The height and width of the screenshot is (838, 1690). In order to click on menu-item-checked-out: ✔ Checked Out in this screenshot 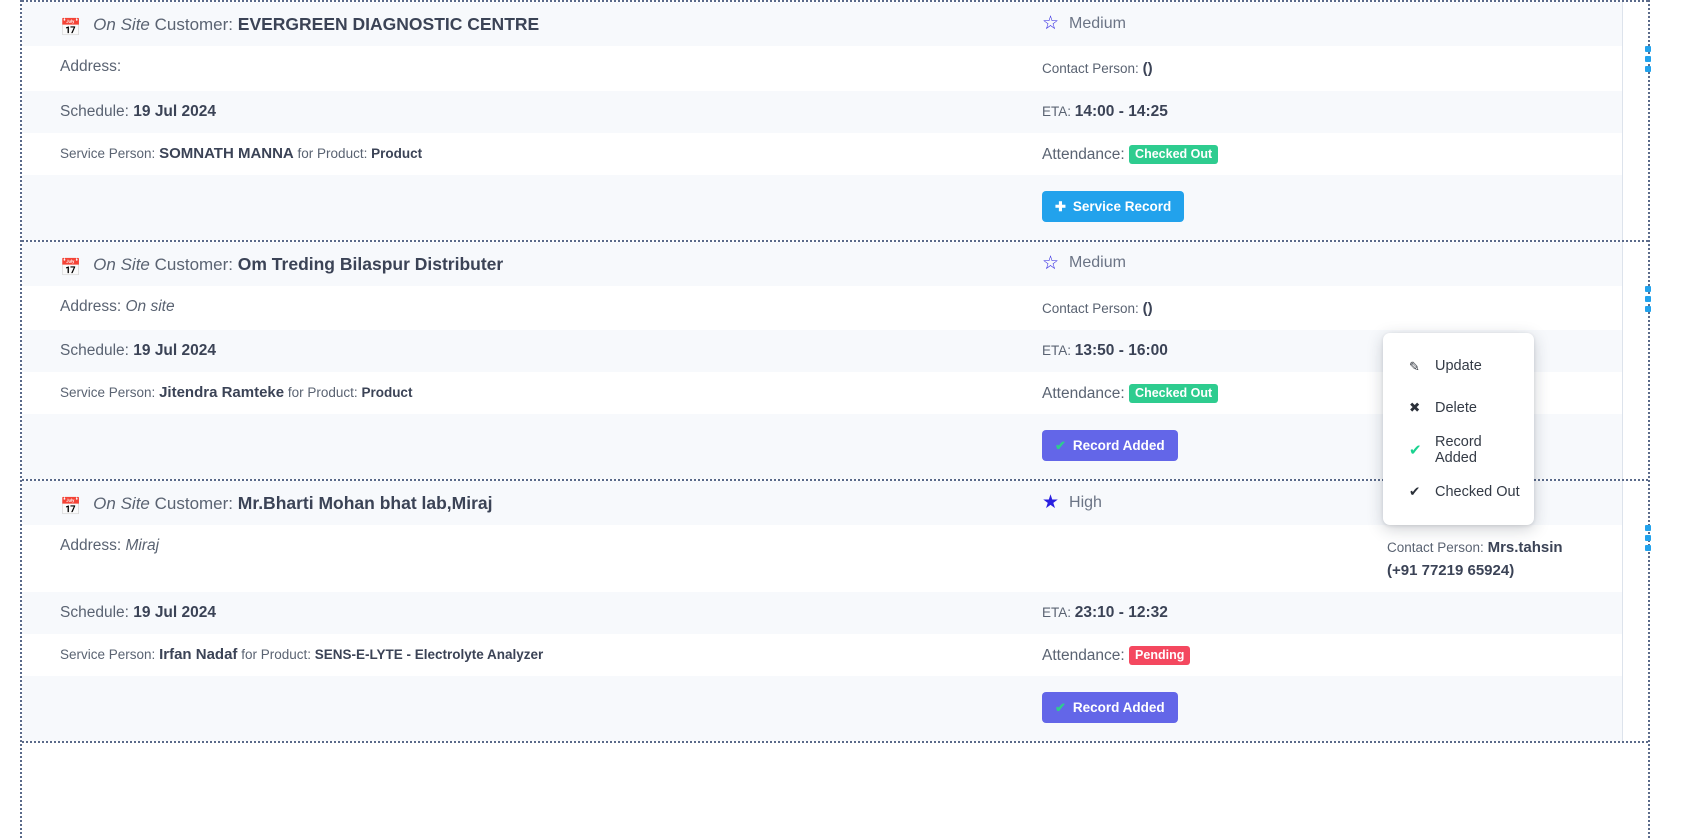, I will do `click(1458, 492)`.